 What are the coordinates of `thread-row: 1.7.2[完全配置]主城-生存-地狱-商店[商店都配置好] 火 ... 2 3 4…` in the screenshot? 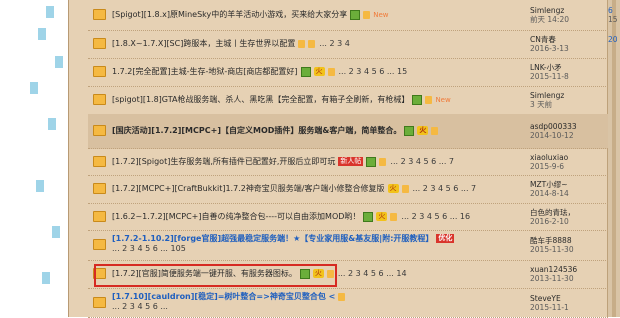 It's located at (348, 72).